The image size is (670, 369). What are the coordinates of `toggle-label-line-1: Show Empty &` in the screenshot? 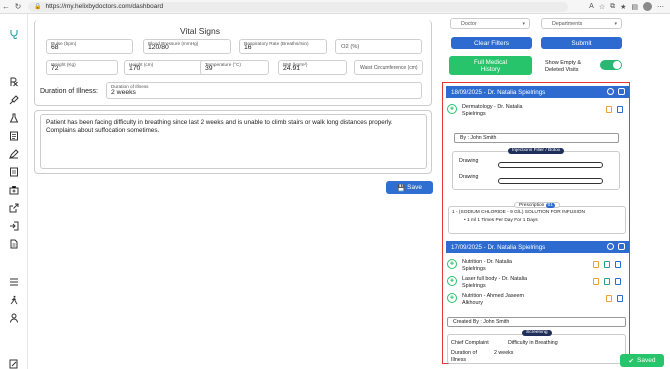 It's located at (563, 63).